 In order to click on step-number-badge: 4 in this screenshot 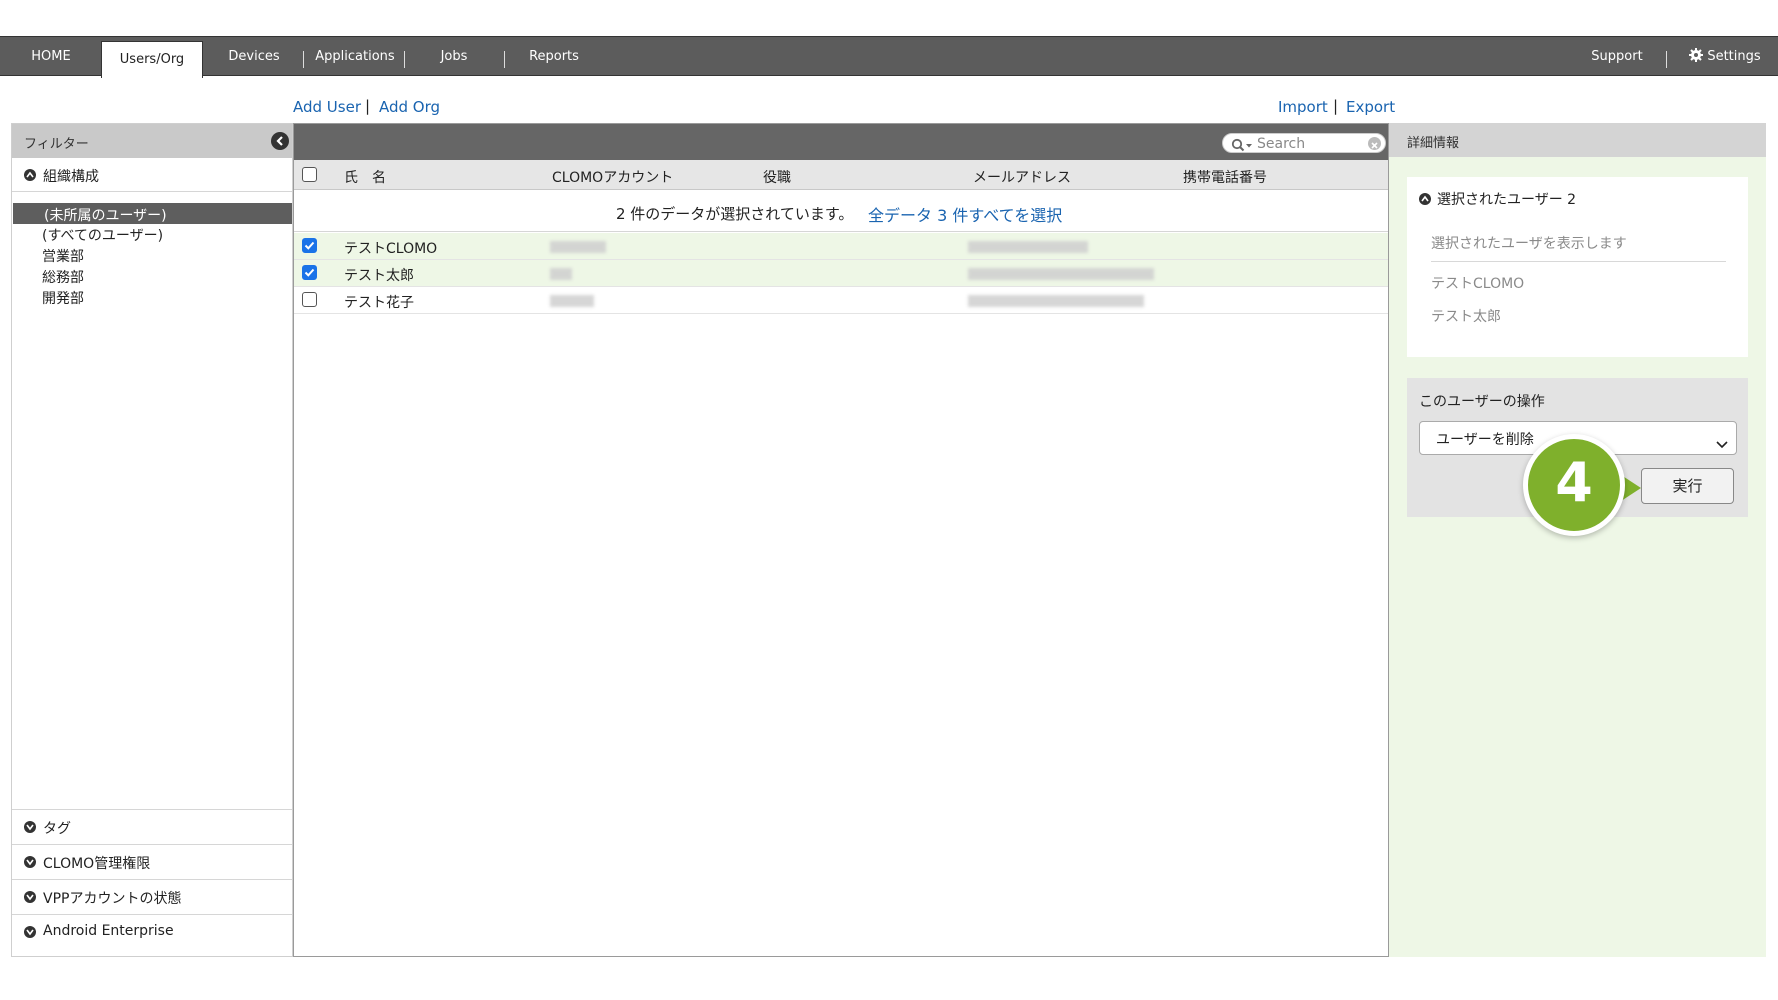, I will do `click(1574, 485)`.